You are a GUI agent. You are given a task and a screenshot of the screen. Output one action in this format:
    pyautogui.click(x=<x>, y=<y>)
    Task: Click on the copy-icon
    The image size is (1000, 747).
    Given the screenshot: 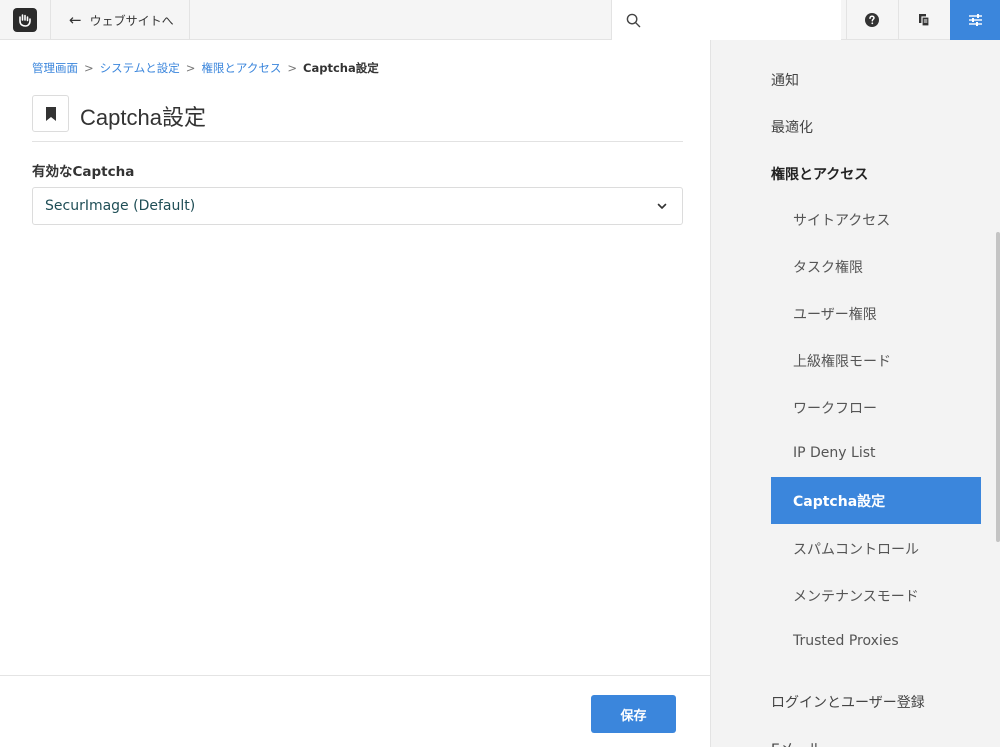 What is the action you would take?
    pyautogui.click(x=924, y=20)
    